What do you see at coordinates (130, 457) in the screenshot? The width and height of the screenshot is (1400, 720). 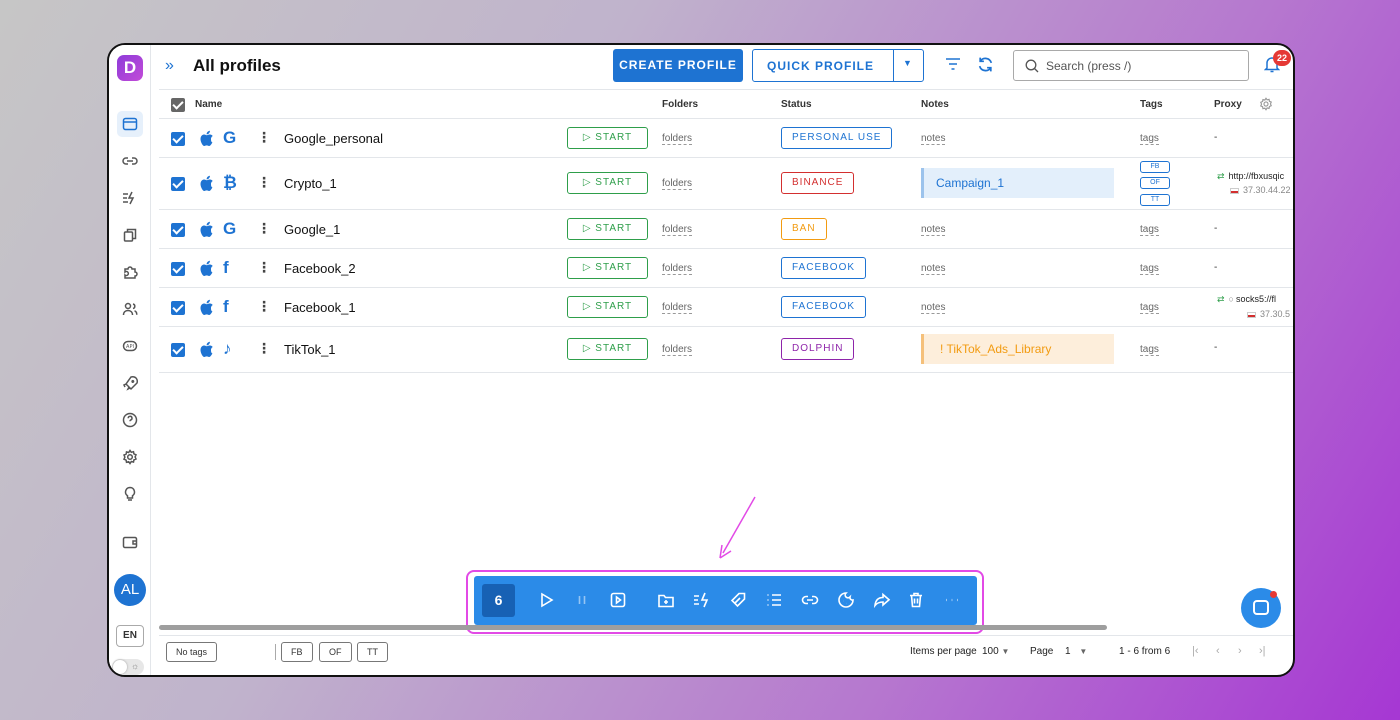 I see `settings-gear-icon` at bounding box center [130, 457].